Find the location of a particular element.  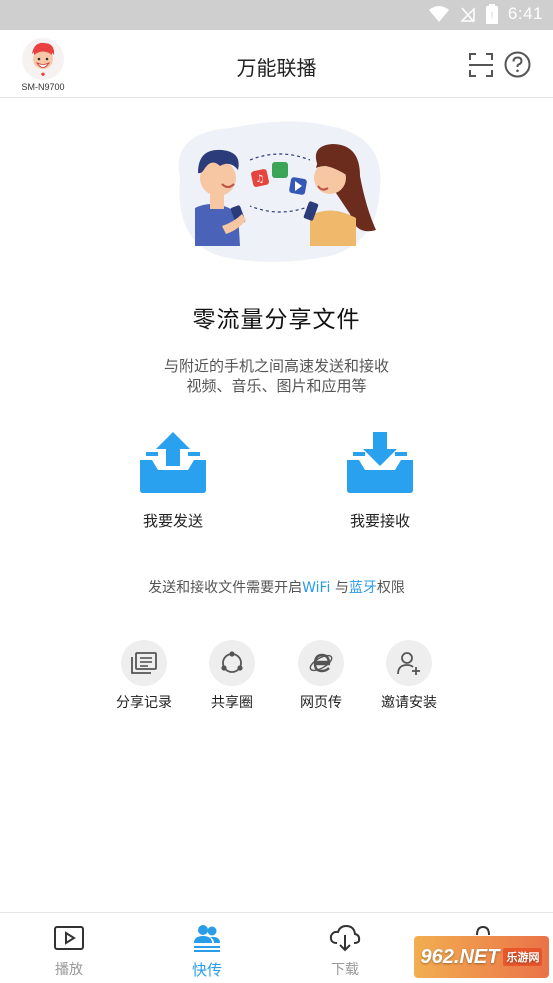

receive-button: 我要接收 is located at coordinates (380, 480).